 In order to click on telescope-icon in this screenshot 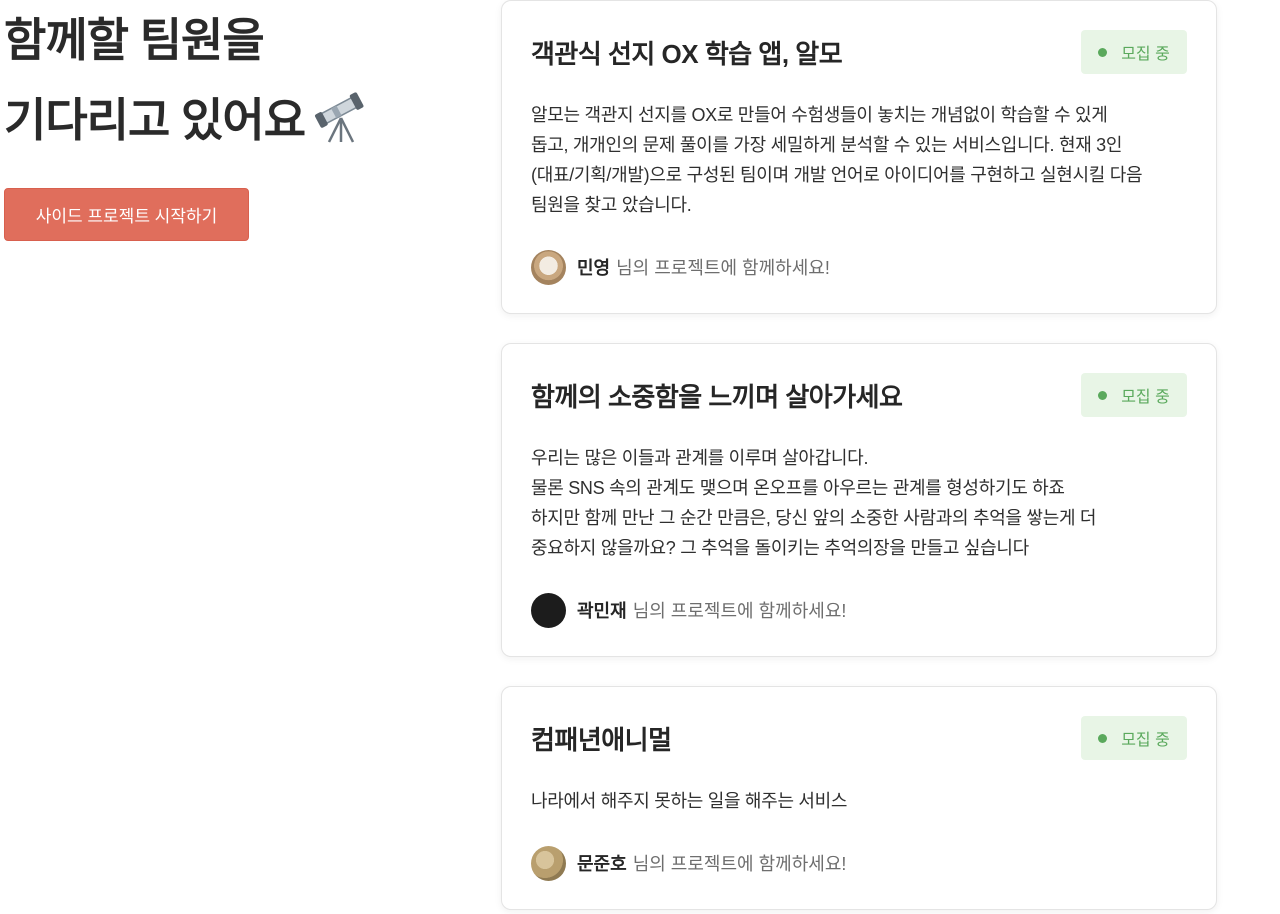, I will do `click(341, 116)`.